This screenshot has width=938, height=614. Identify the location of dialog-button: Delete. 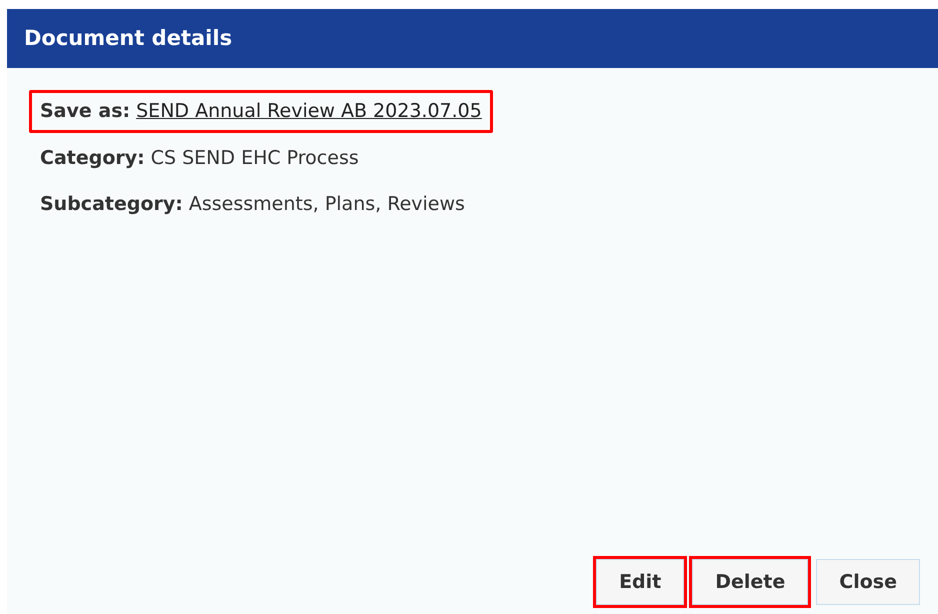
(750, 581).